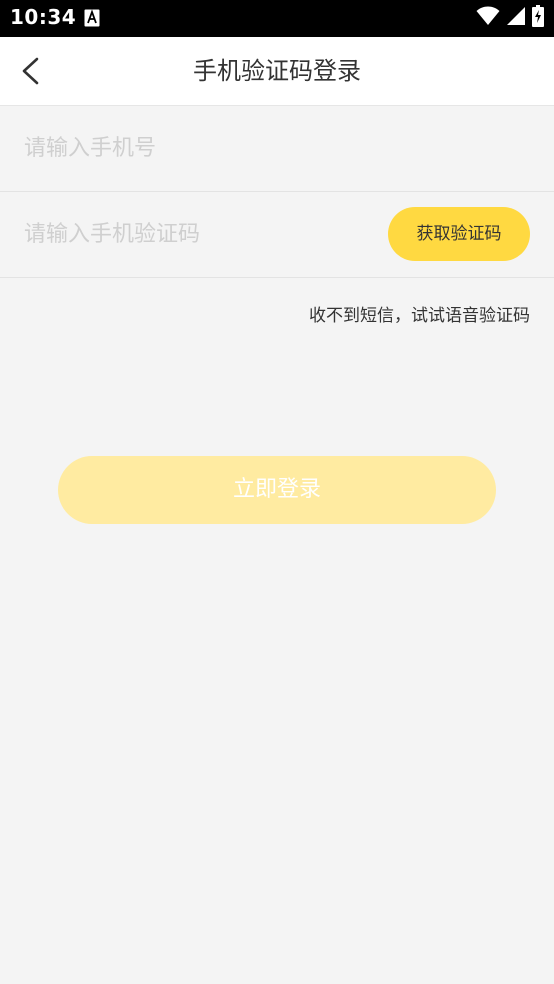  Describe the element at coordinates (516, 18) in the screenshot. I see `signal-icon` at that location.